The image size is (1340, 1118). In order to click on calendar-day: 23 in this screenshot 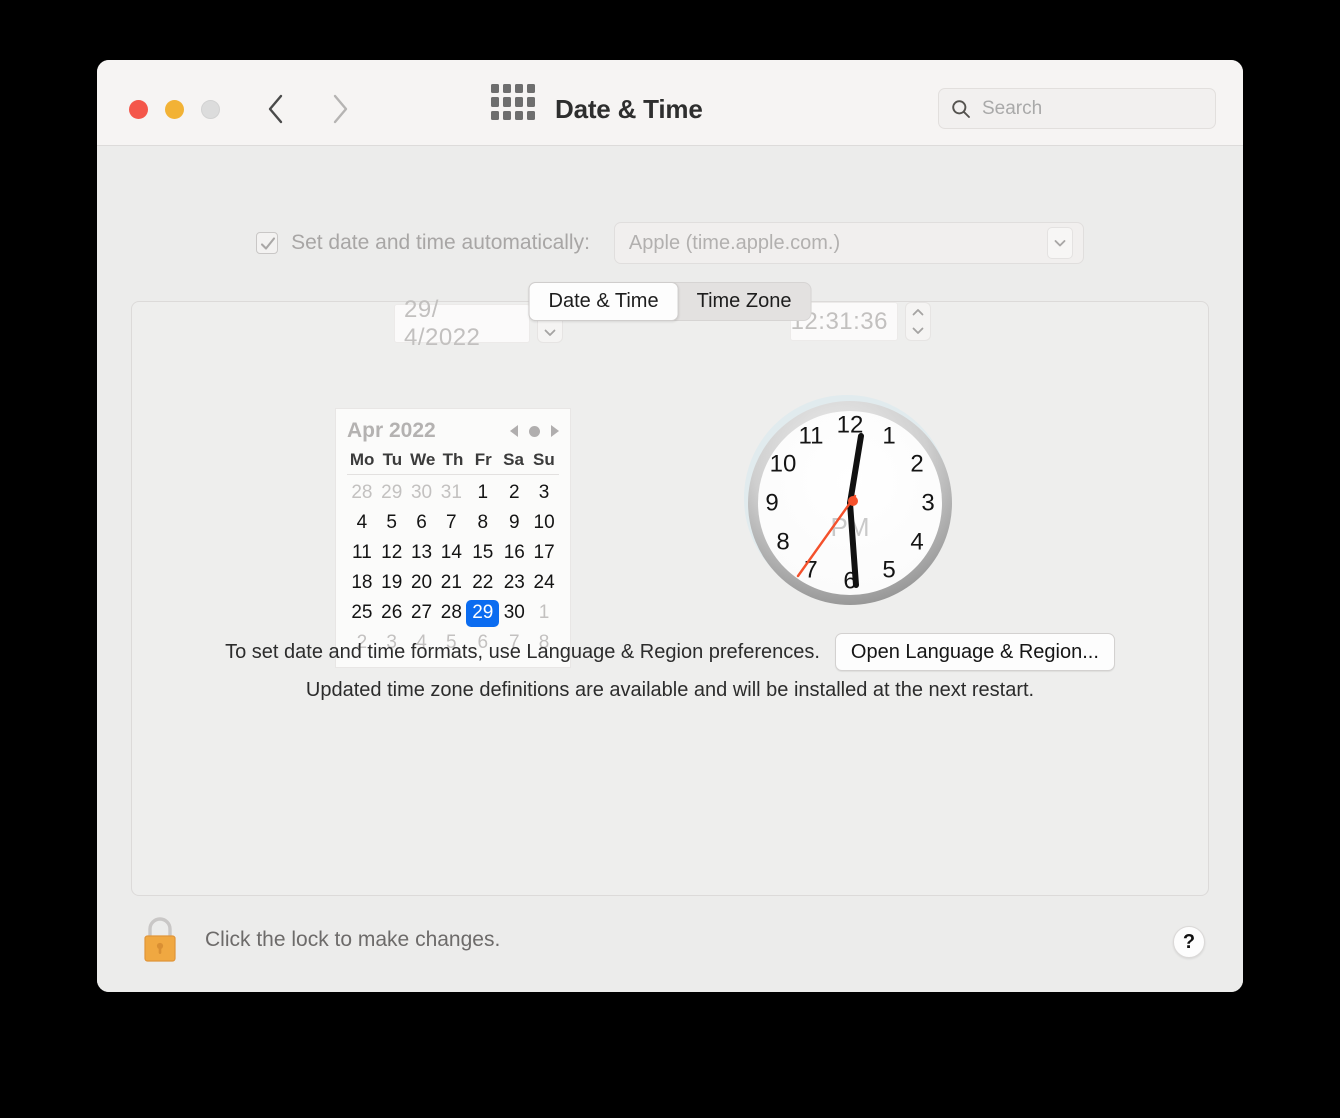, I will do `click(514, 583)`.